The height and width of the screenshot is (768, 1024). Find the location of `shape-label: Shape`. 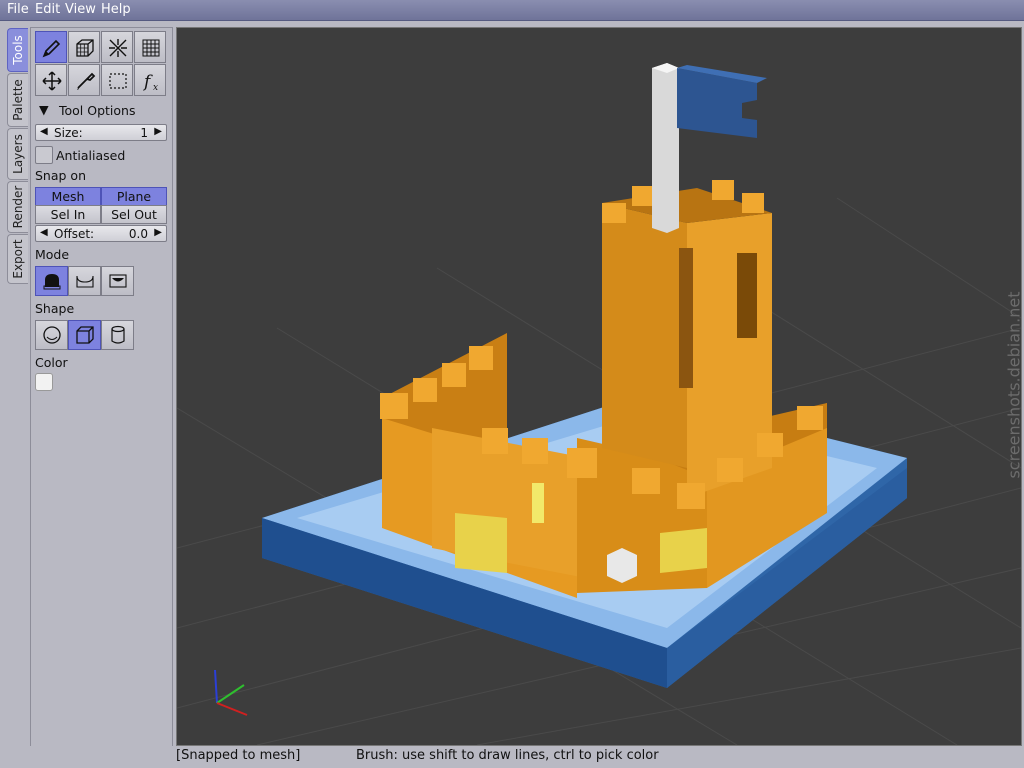

shape-label: Shape is located at coordinates (55, 308).